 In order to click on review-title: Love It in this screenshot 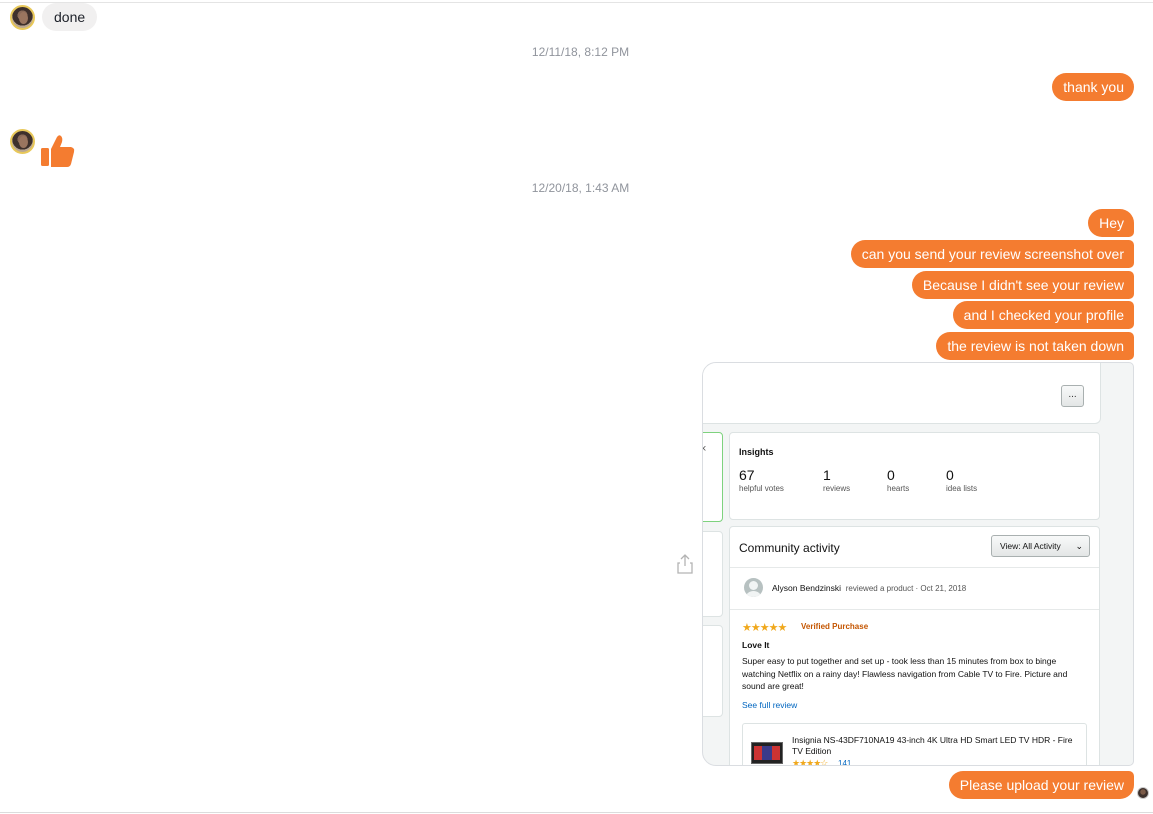, I will do `click(756, 645)`.